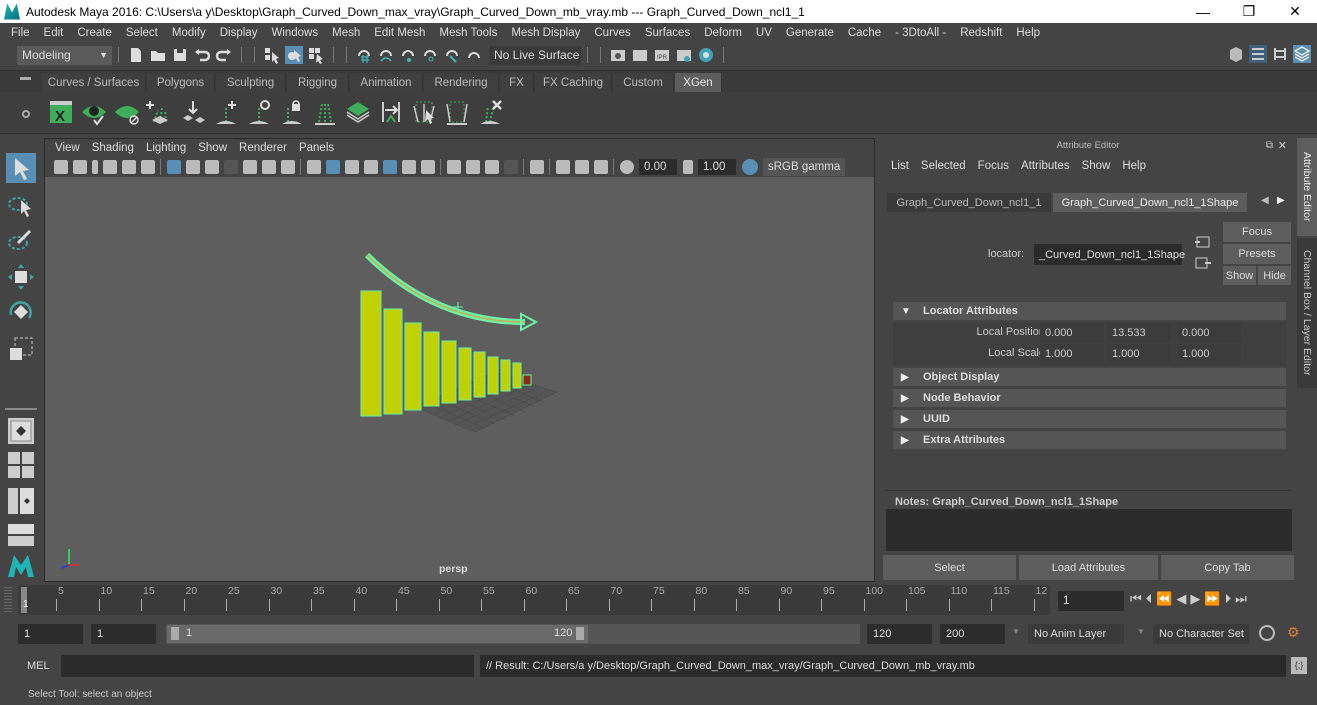 Image resolution: width=1317 pixels, height=705 pixels. I want to click on depth-of-field-icon, so click(510, 166).